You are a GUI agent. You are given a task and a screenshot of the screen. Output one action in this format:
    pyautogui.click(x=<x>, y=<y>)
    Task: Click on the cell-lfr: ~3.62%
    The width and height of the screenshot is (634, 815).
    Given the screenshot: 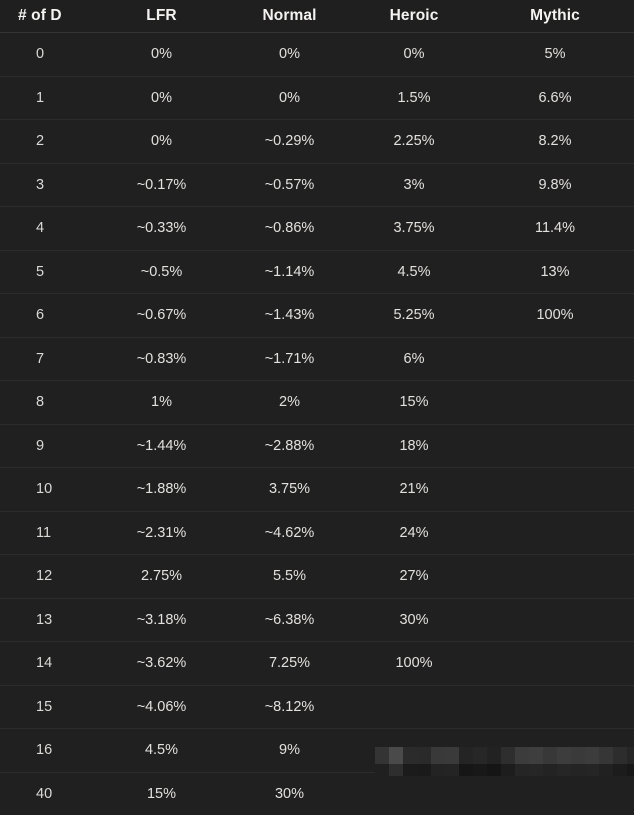 What is the action you would take?
    pyautogui.click(x=161, y=664)
    